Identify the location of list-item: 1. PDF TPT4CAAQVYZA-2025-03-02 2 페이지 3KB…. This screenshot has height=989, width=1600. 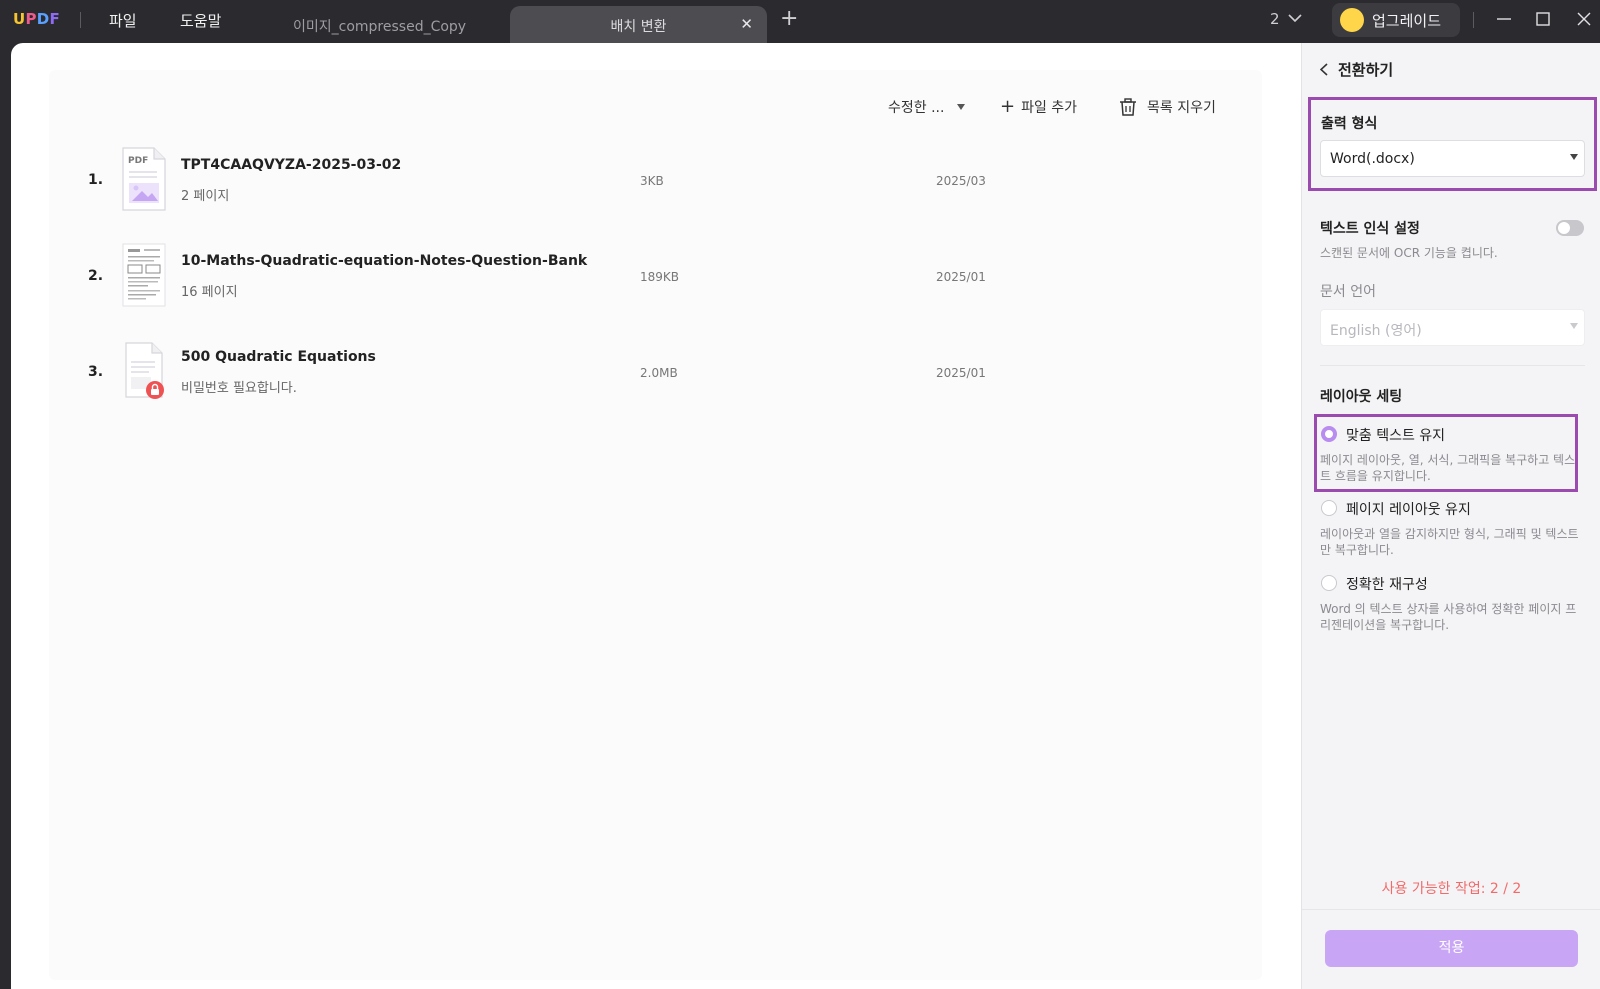
(655, 183).